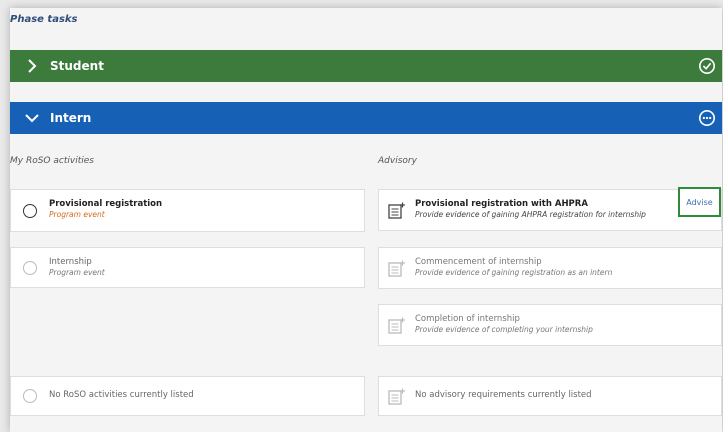  What do you see at coordinates (70, 262) in the screenshot?
I see `roso-item-name: Internship` at bounding box center [70, 262].